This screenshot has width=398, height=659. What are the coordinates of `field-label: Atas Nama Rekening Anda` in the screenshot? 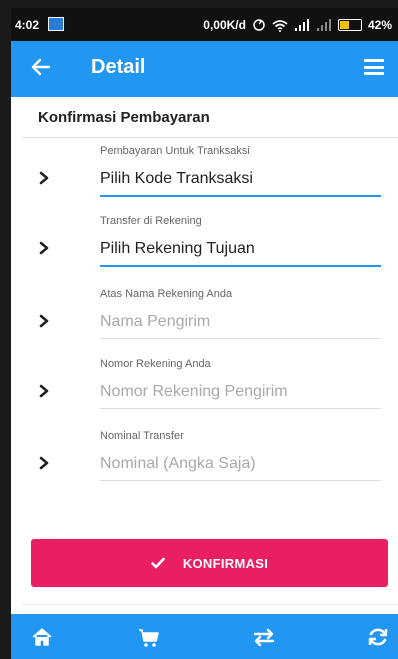 It's located at (166, 294).